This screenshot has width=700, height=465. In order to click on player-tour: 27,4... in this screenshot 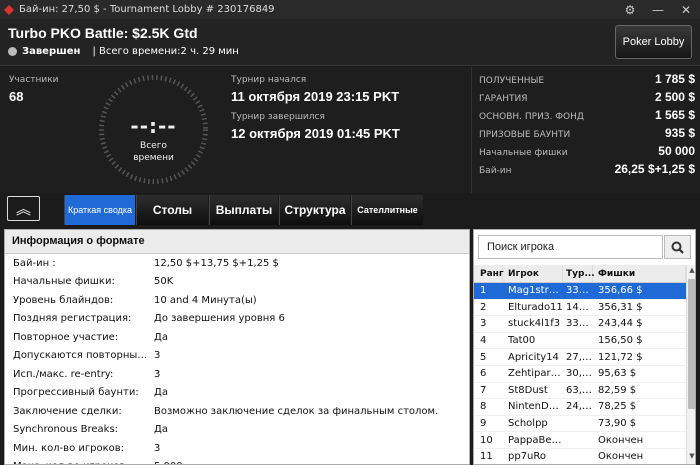, I will do `click(579, 357)`.